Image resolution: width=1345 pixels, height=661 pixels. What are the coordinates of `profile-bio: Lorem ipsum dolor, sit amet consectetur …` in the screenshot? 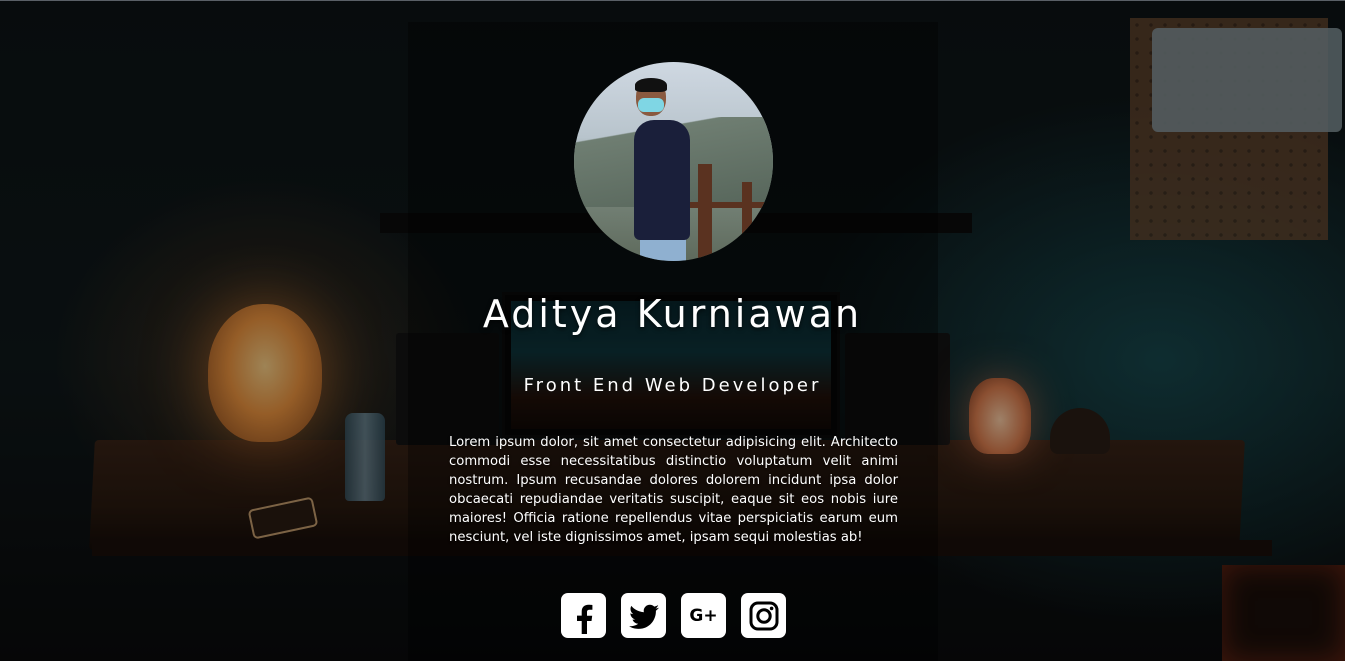 It's located at (673, 490).